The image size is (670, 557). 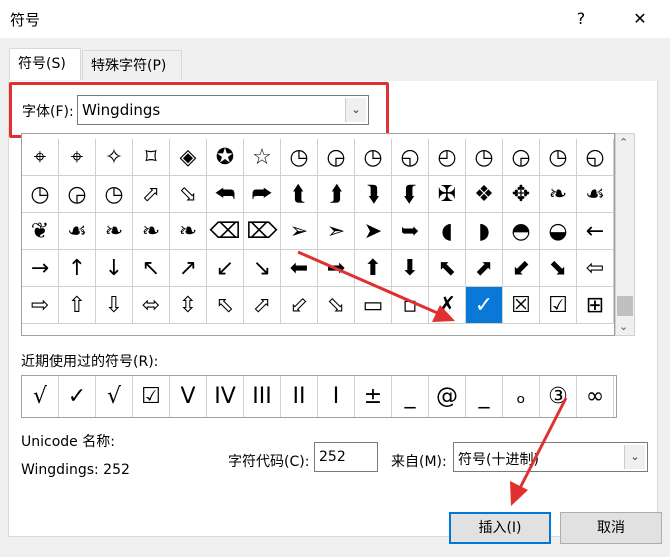 What do you see at coordinates (299, 305) in the screenshot?
I see `symbol-cell: ⬃` at bounding box center [299, 305].